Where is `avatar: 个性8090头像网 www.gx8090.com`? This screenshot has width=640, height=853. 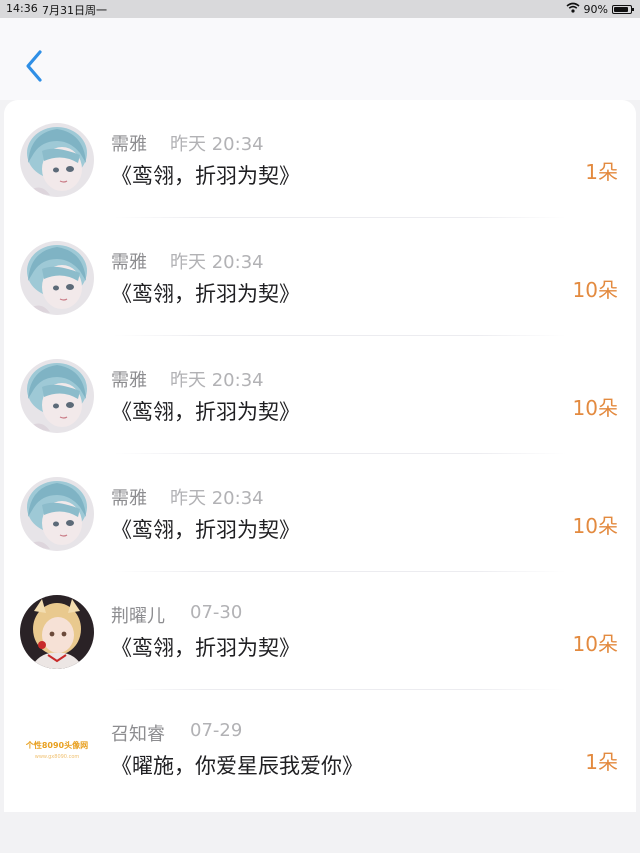 avatar: 个性8090头像网 www.gx8090.com is located at coordinates (57, 750).